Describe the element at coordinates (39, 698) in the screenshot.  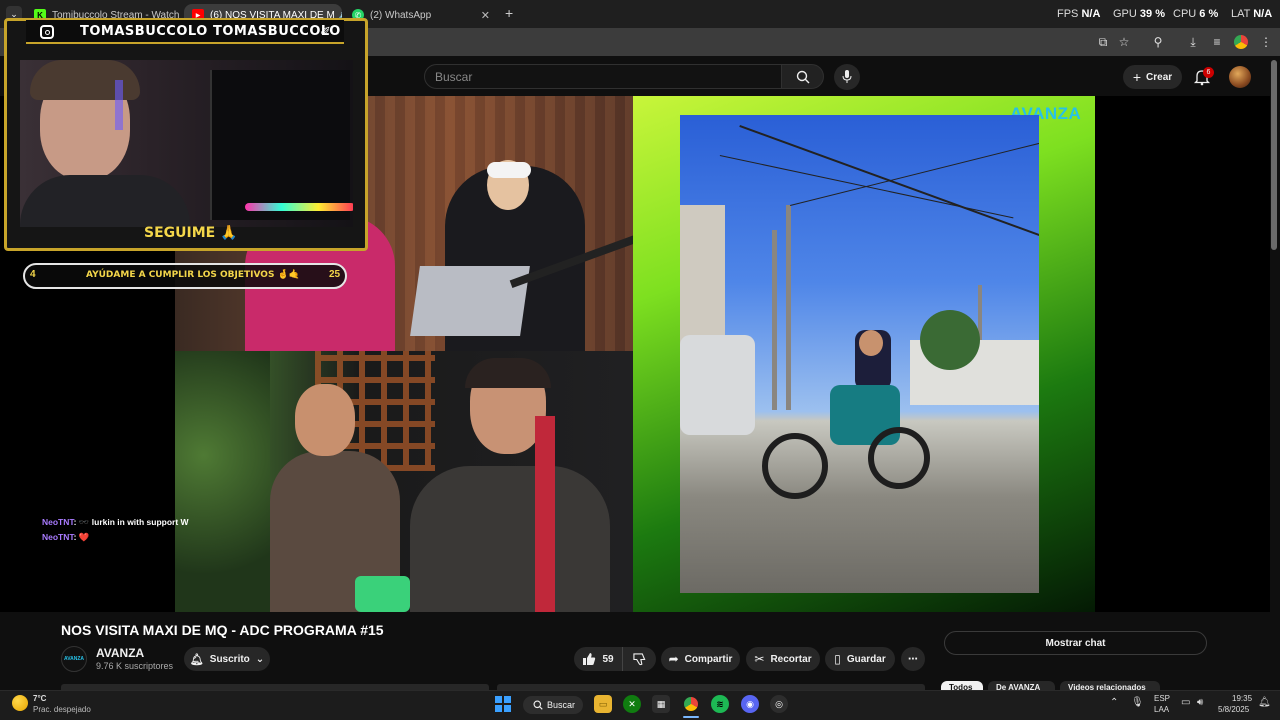
I see `weather-temperature: 7°C` at that location.